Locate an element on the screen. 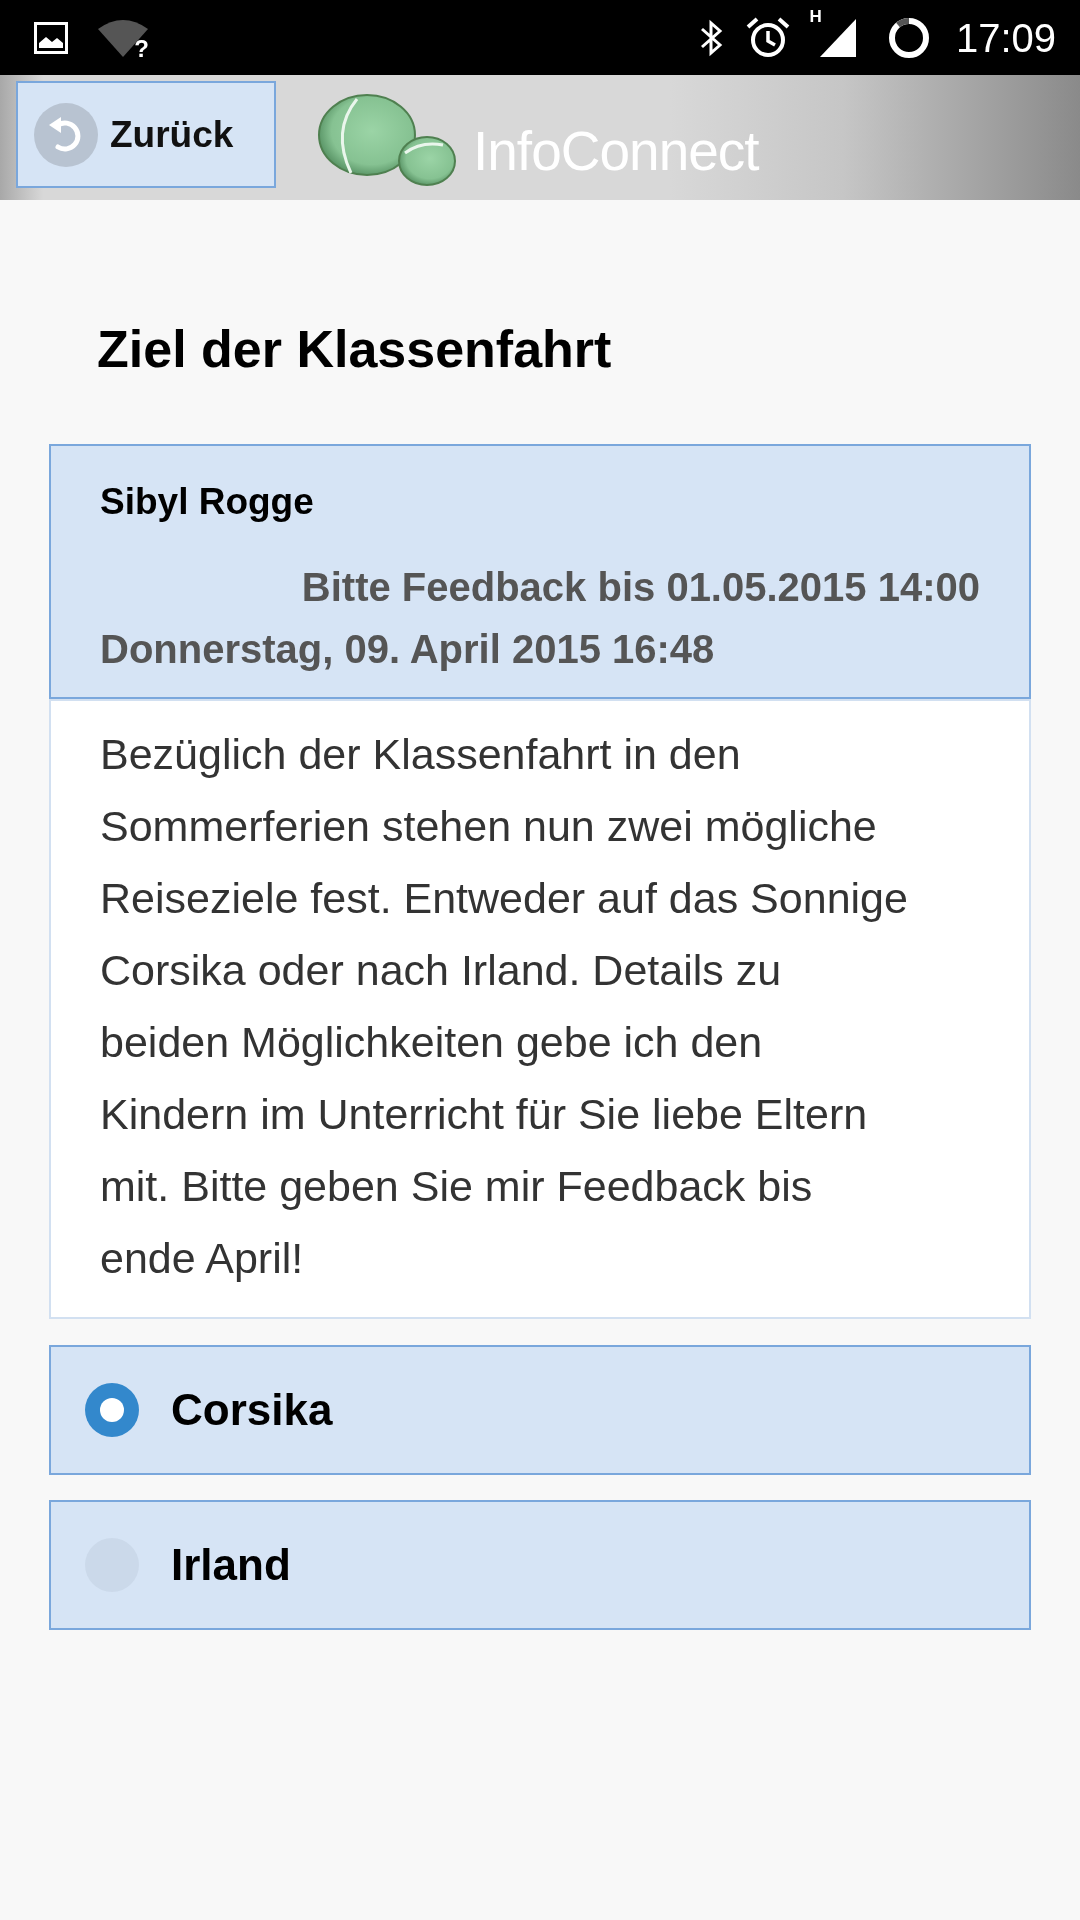  page-title: Ziel der Klassenfahrt is located at coordinates (355, 349).